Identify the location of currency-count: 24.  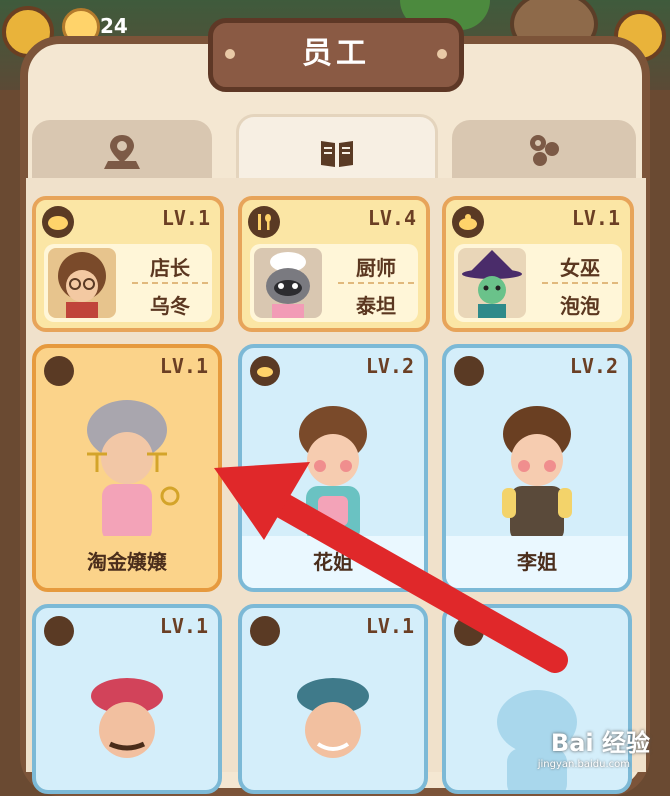
(114, 26).